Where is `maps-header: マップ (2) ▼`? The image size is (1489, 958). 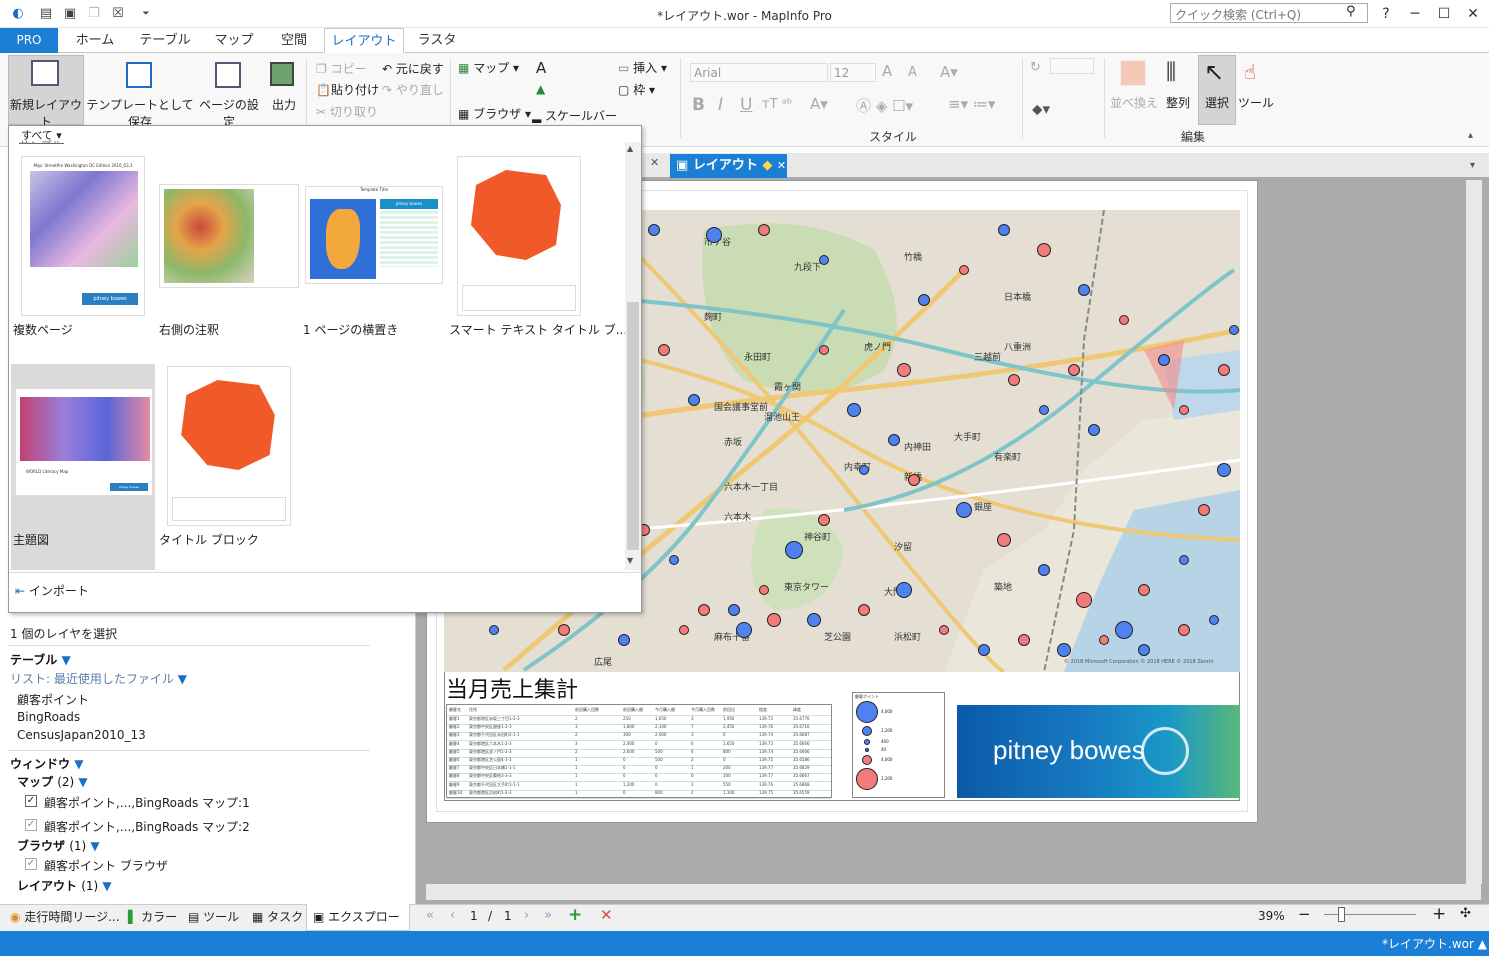 maps-header: マップ (2) ▼ is located at coordinates (52, 781).